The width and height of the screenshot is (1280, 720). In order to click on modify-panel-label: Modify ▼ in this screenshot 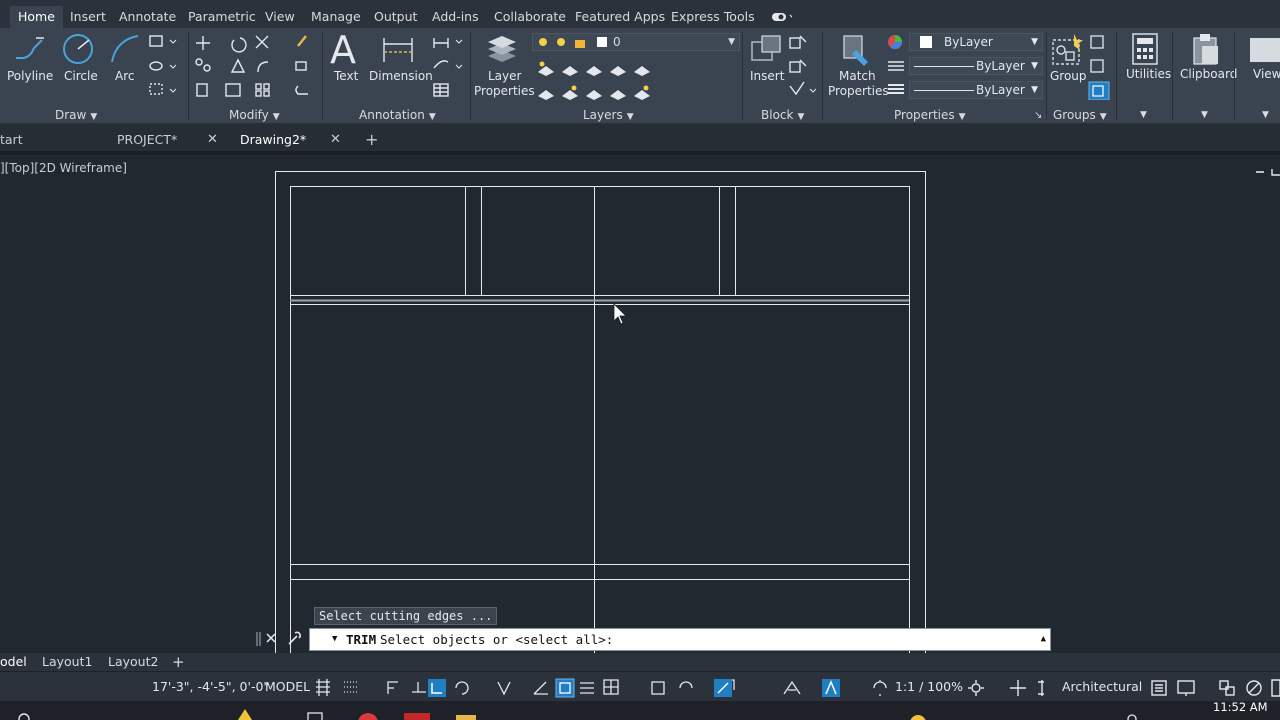, I will do `click(254, 115)`.